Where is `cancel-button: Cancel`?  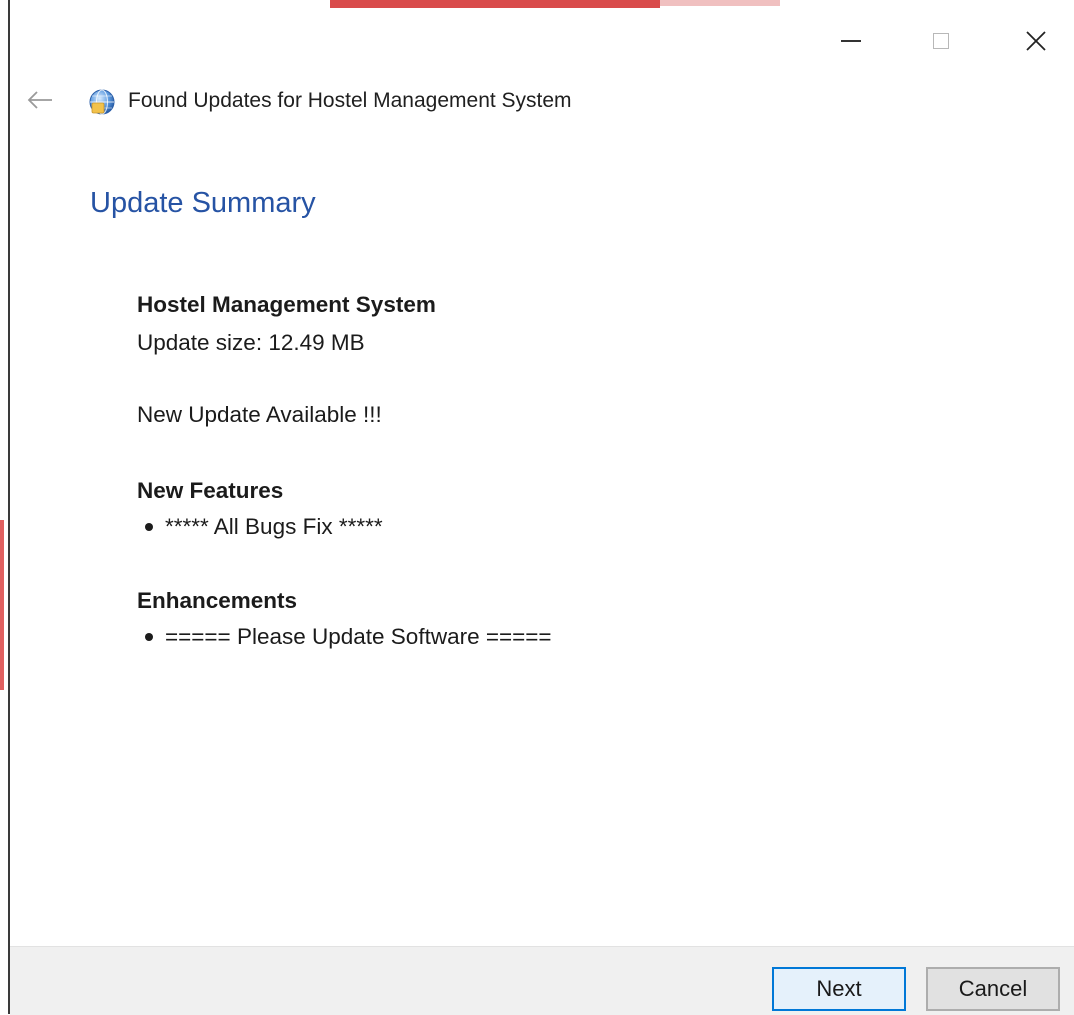
cancel-button: Cancel is located at coordinates (993, 989).